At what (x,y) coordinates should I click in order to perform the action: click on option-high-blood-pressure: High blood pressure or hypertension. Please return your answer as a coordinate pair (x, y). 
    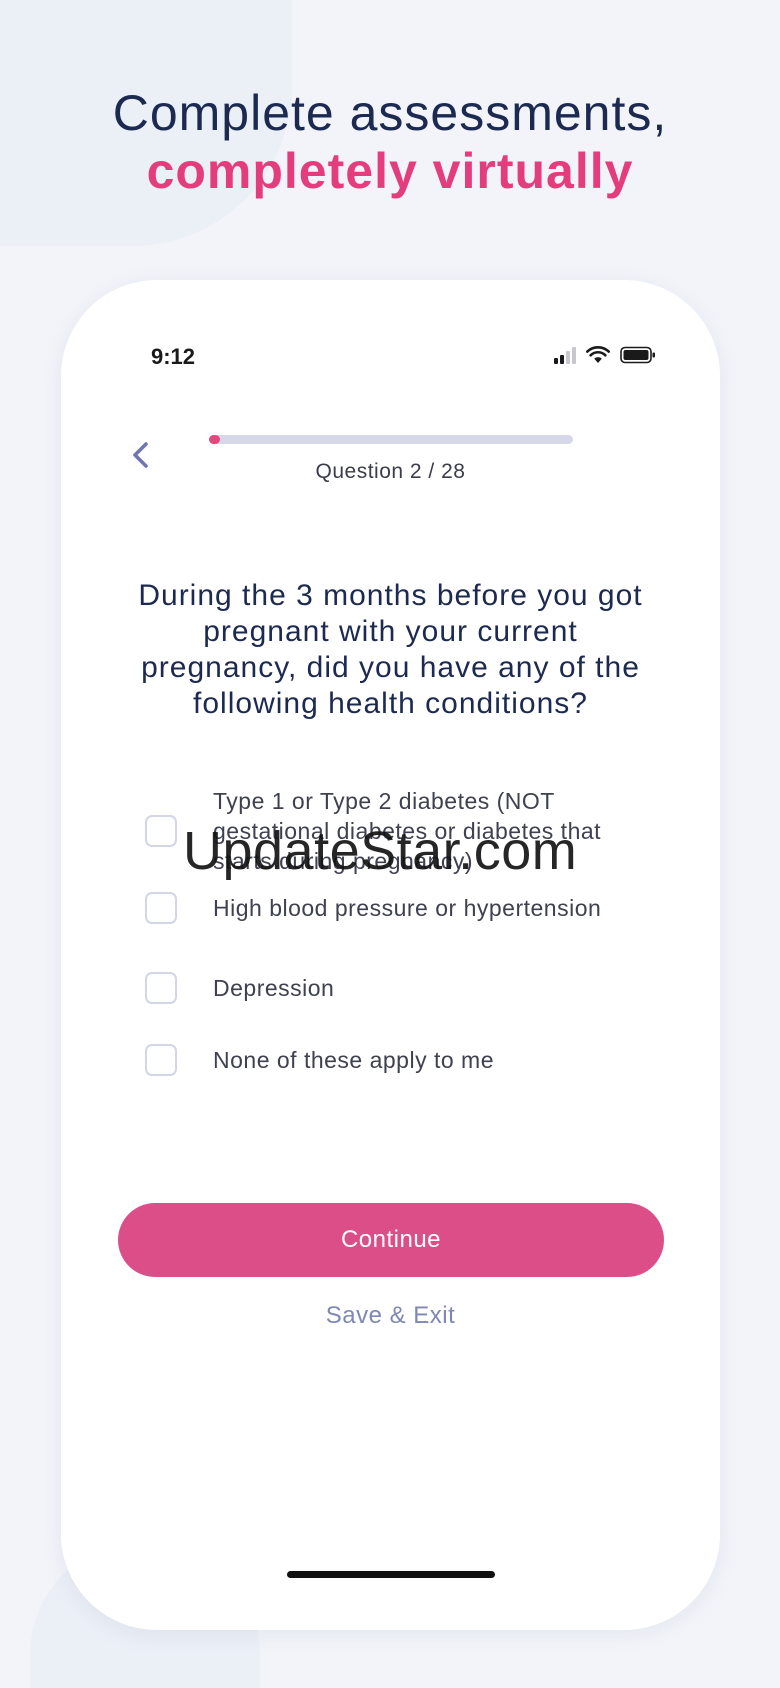
    Looking at the image, I should click on (405, 908).